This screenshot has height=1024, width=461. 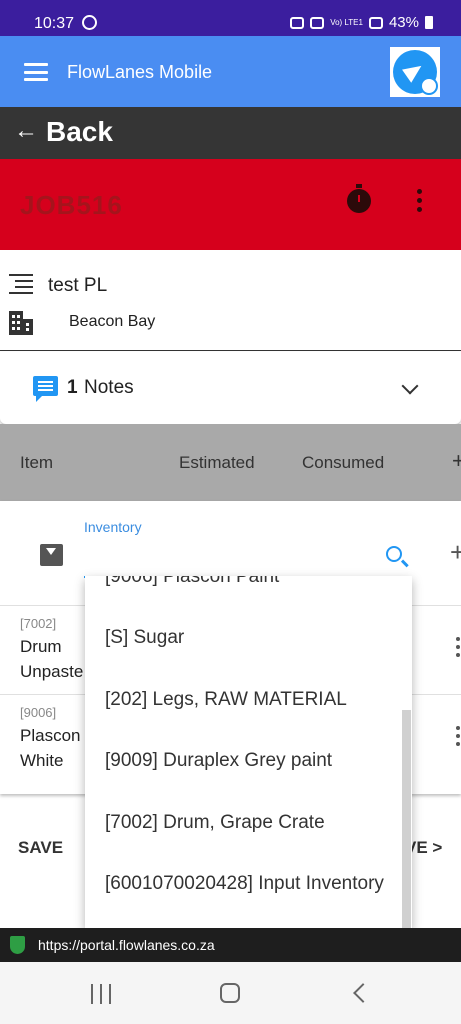 I want to click on whatsapp-icon, so click(x=89, y=22).